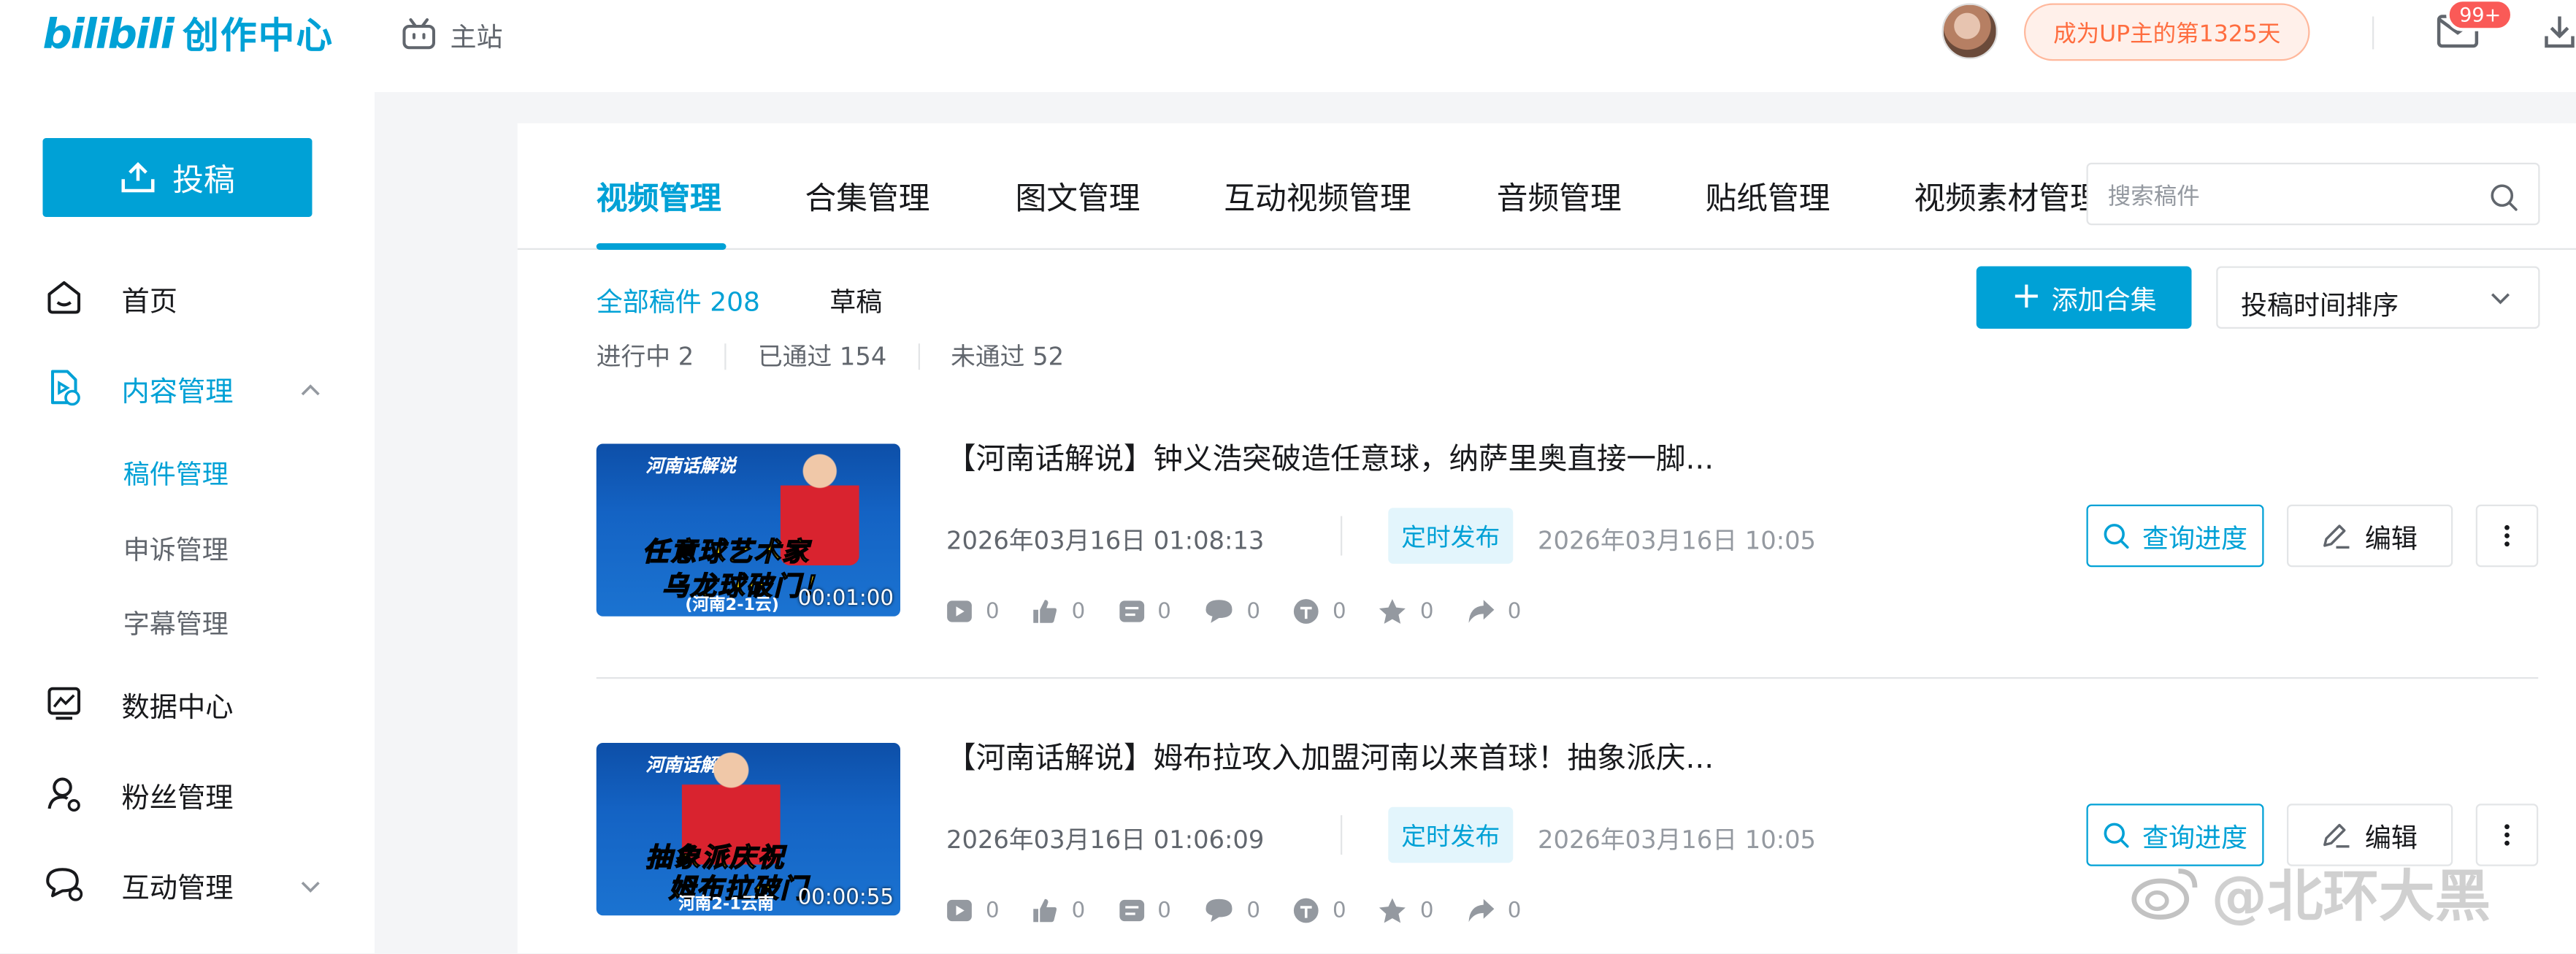 This screenshot has width=2576, height=954. I want to click on logo: bilibili 创作中心, so click(188, 33).